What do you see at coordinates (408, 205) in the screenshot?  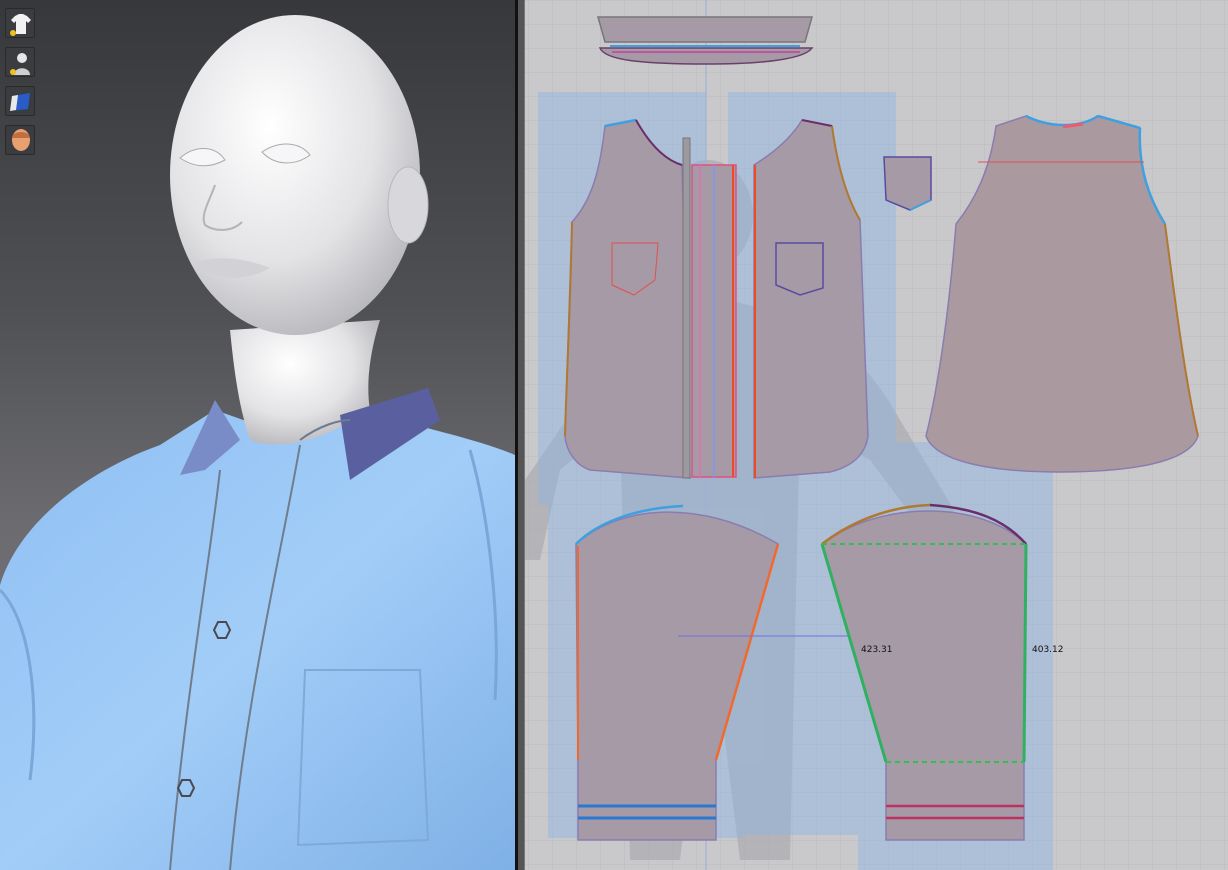 I see `avatar-ear` at bounding box center [408, 205].